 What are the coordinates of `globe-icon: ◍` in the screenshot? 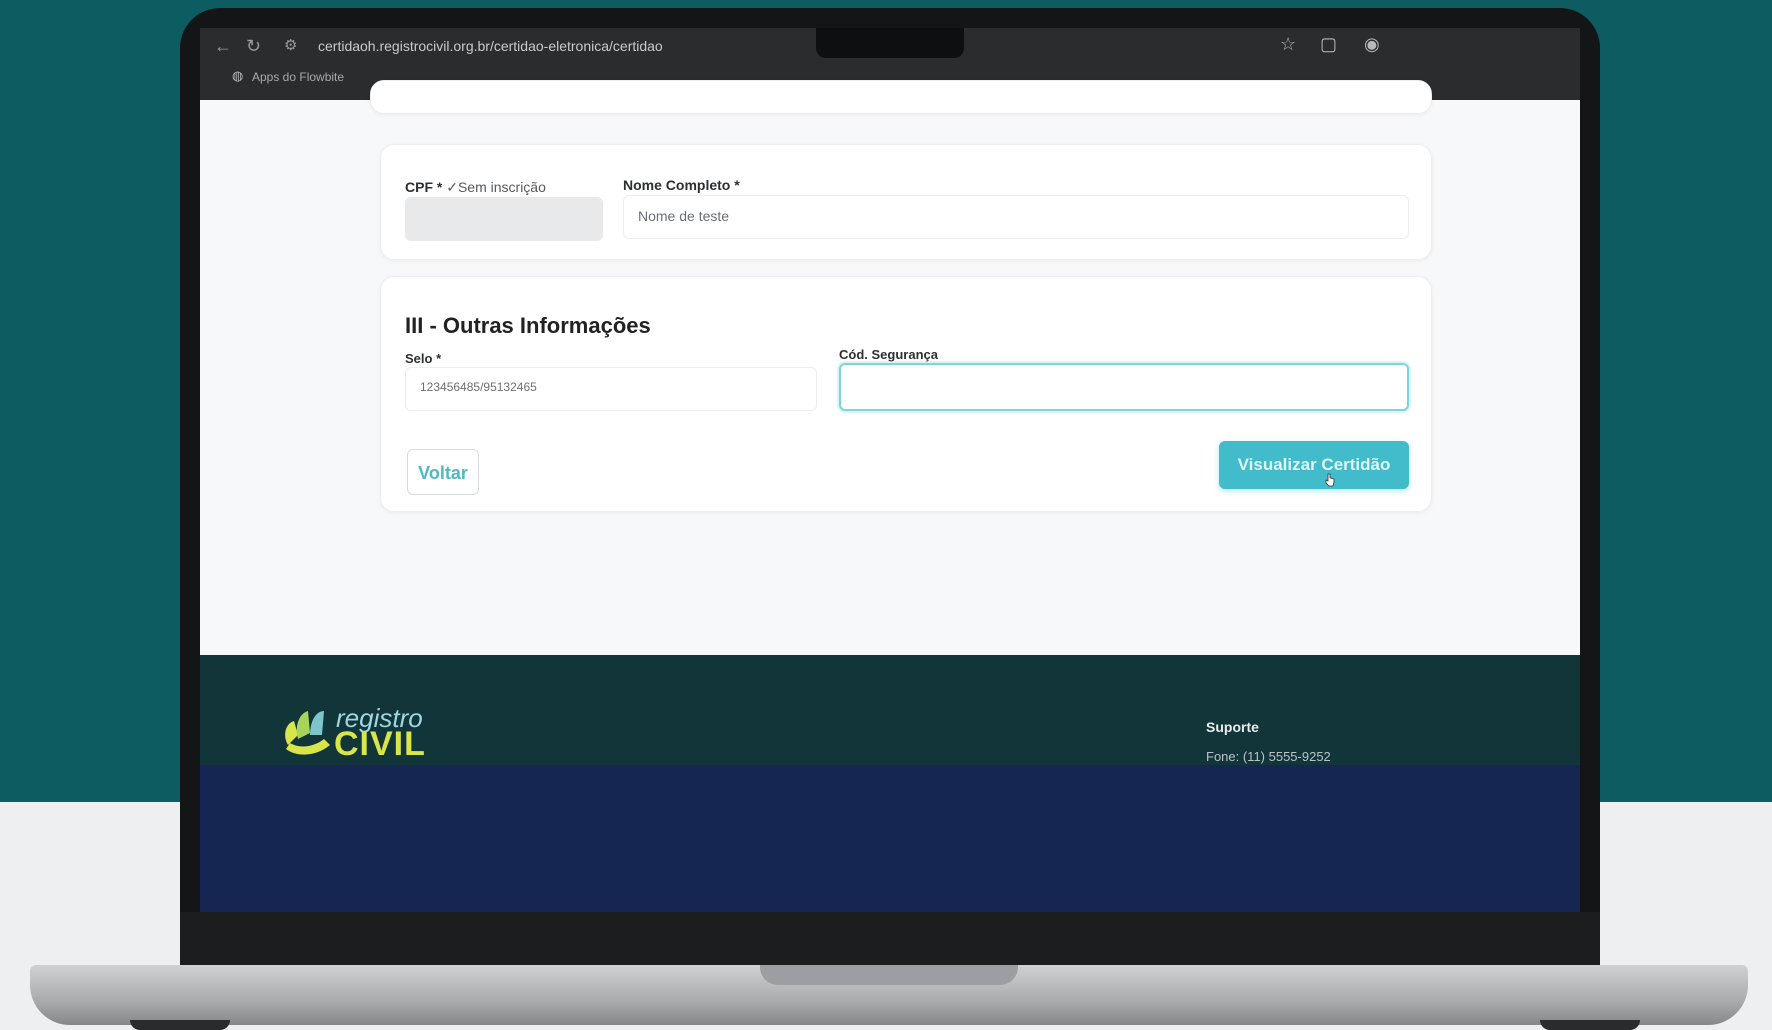 It's located at (238, 75).